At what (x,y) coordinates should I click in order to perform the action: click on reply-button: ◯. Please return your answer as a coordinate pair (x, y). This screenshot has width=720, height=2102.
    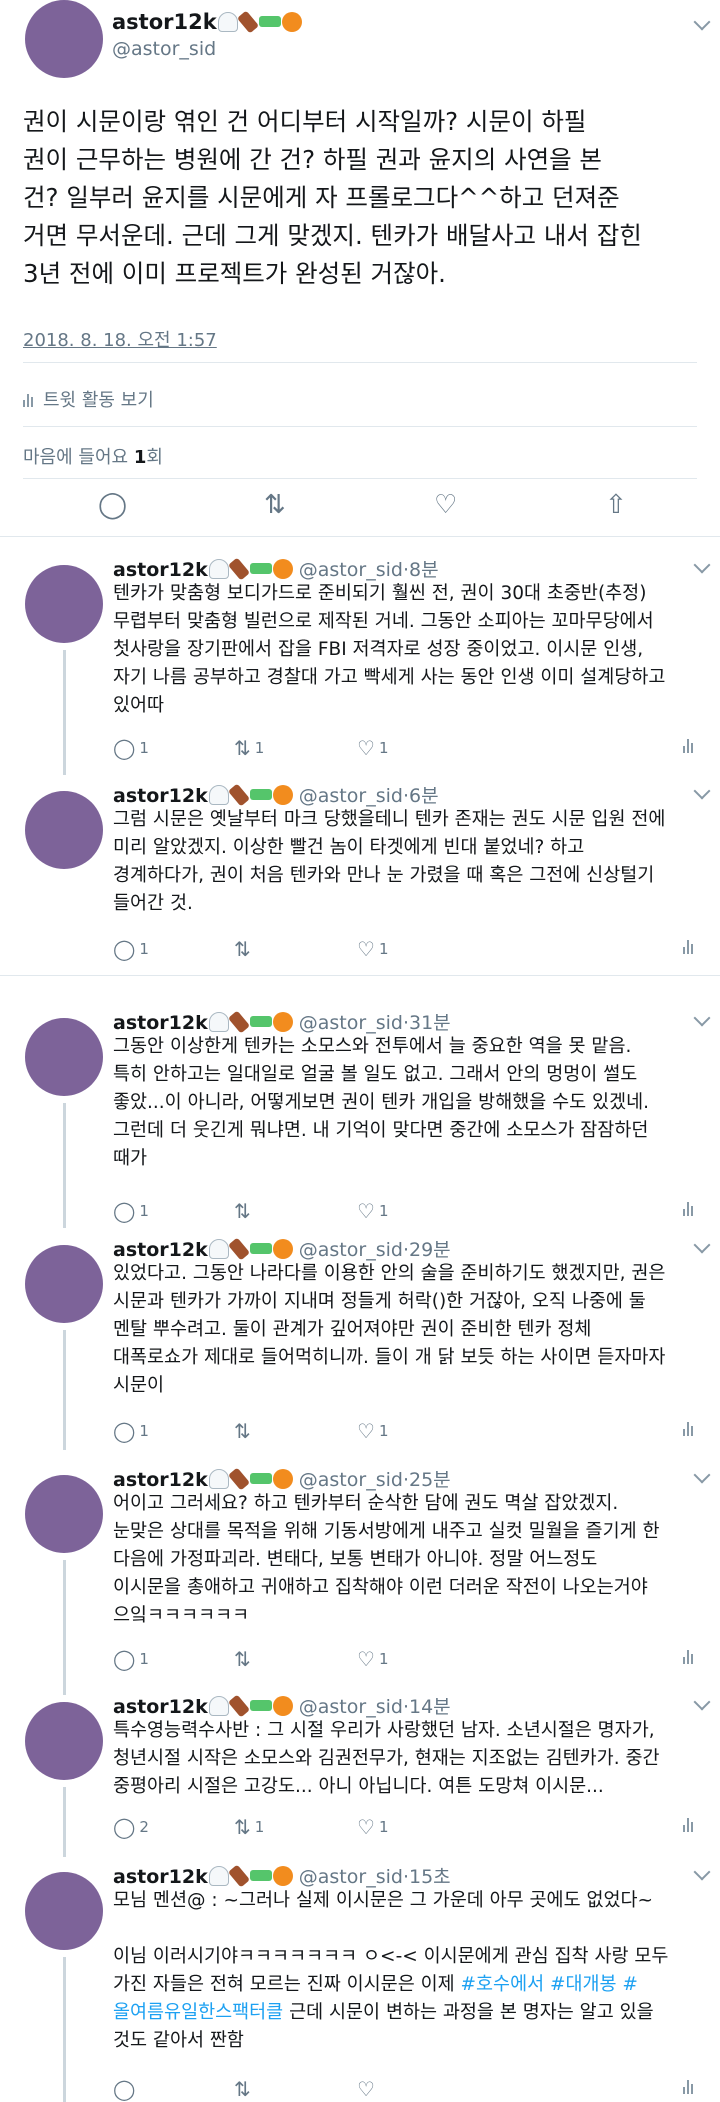
    Looking at the image, I should click on (126, 2089).